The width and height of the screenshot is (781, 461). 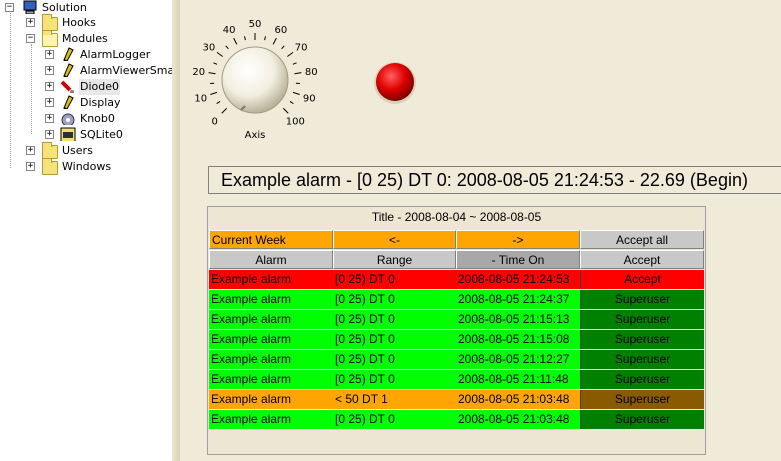 I want to click on knob-tick-label: 30, so click(x=209, y=47).